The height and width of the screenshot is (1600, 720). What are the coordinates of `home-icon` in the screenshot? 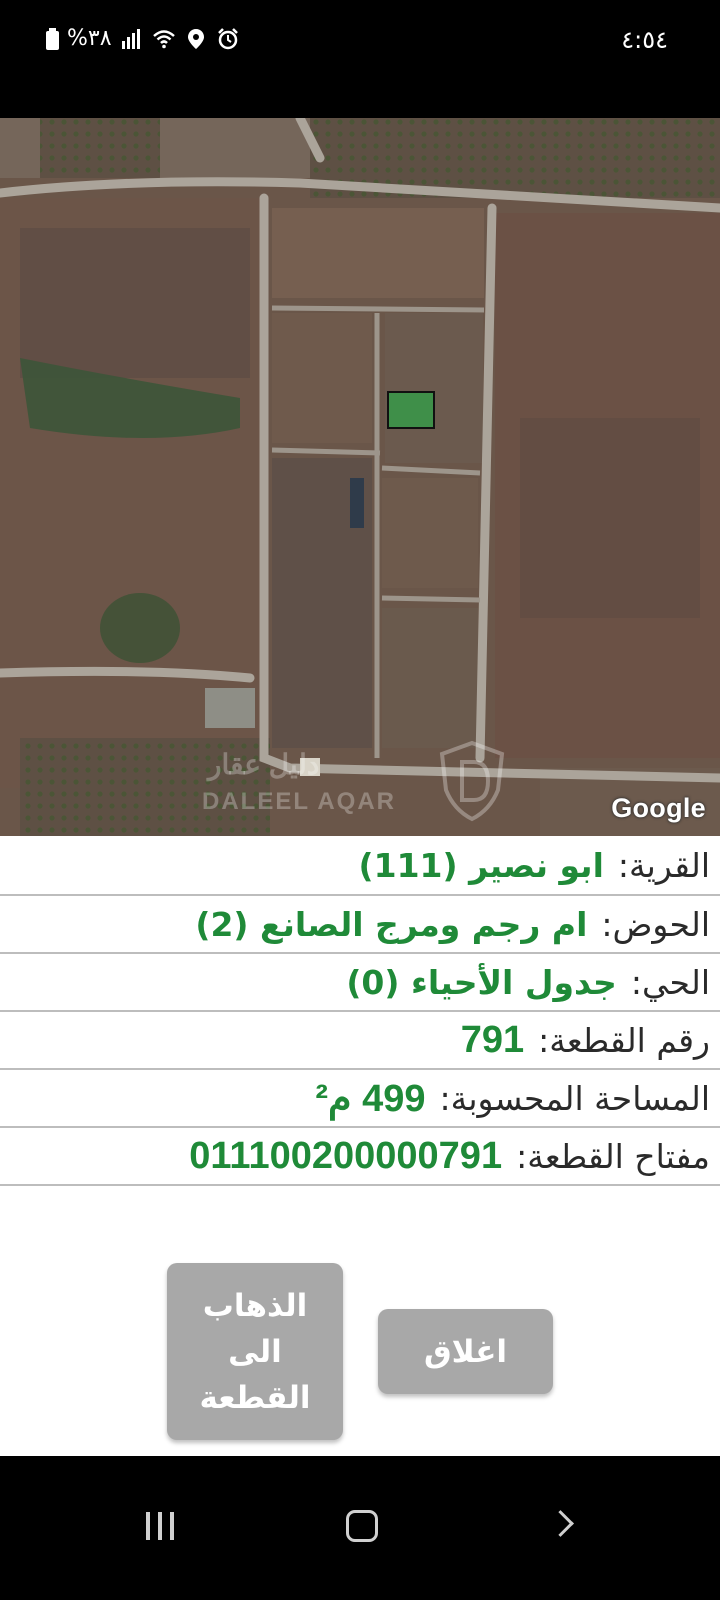 It's located at (362, 1526).